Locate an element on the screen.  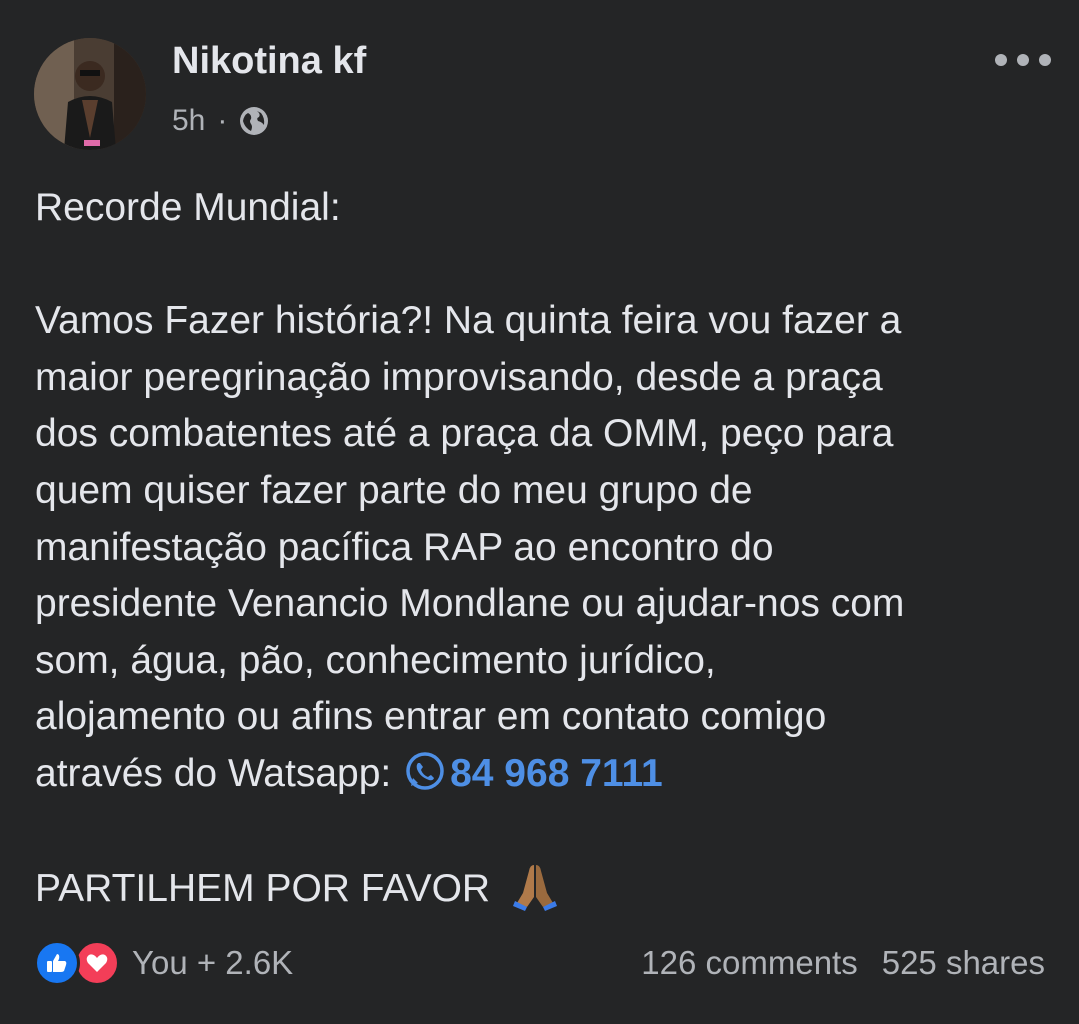
closing-text: PARTILHEM POR FAVOR is located at coordinates (263, 889).